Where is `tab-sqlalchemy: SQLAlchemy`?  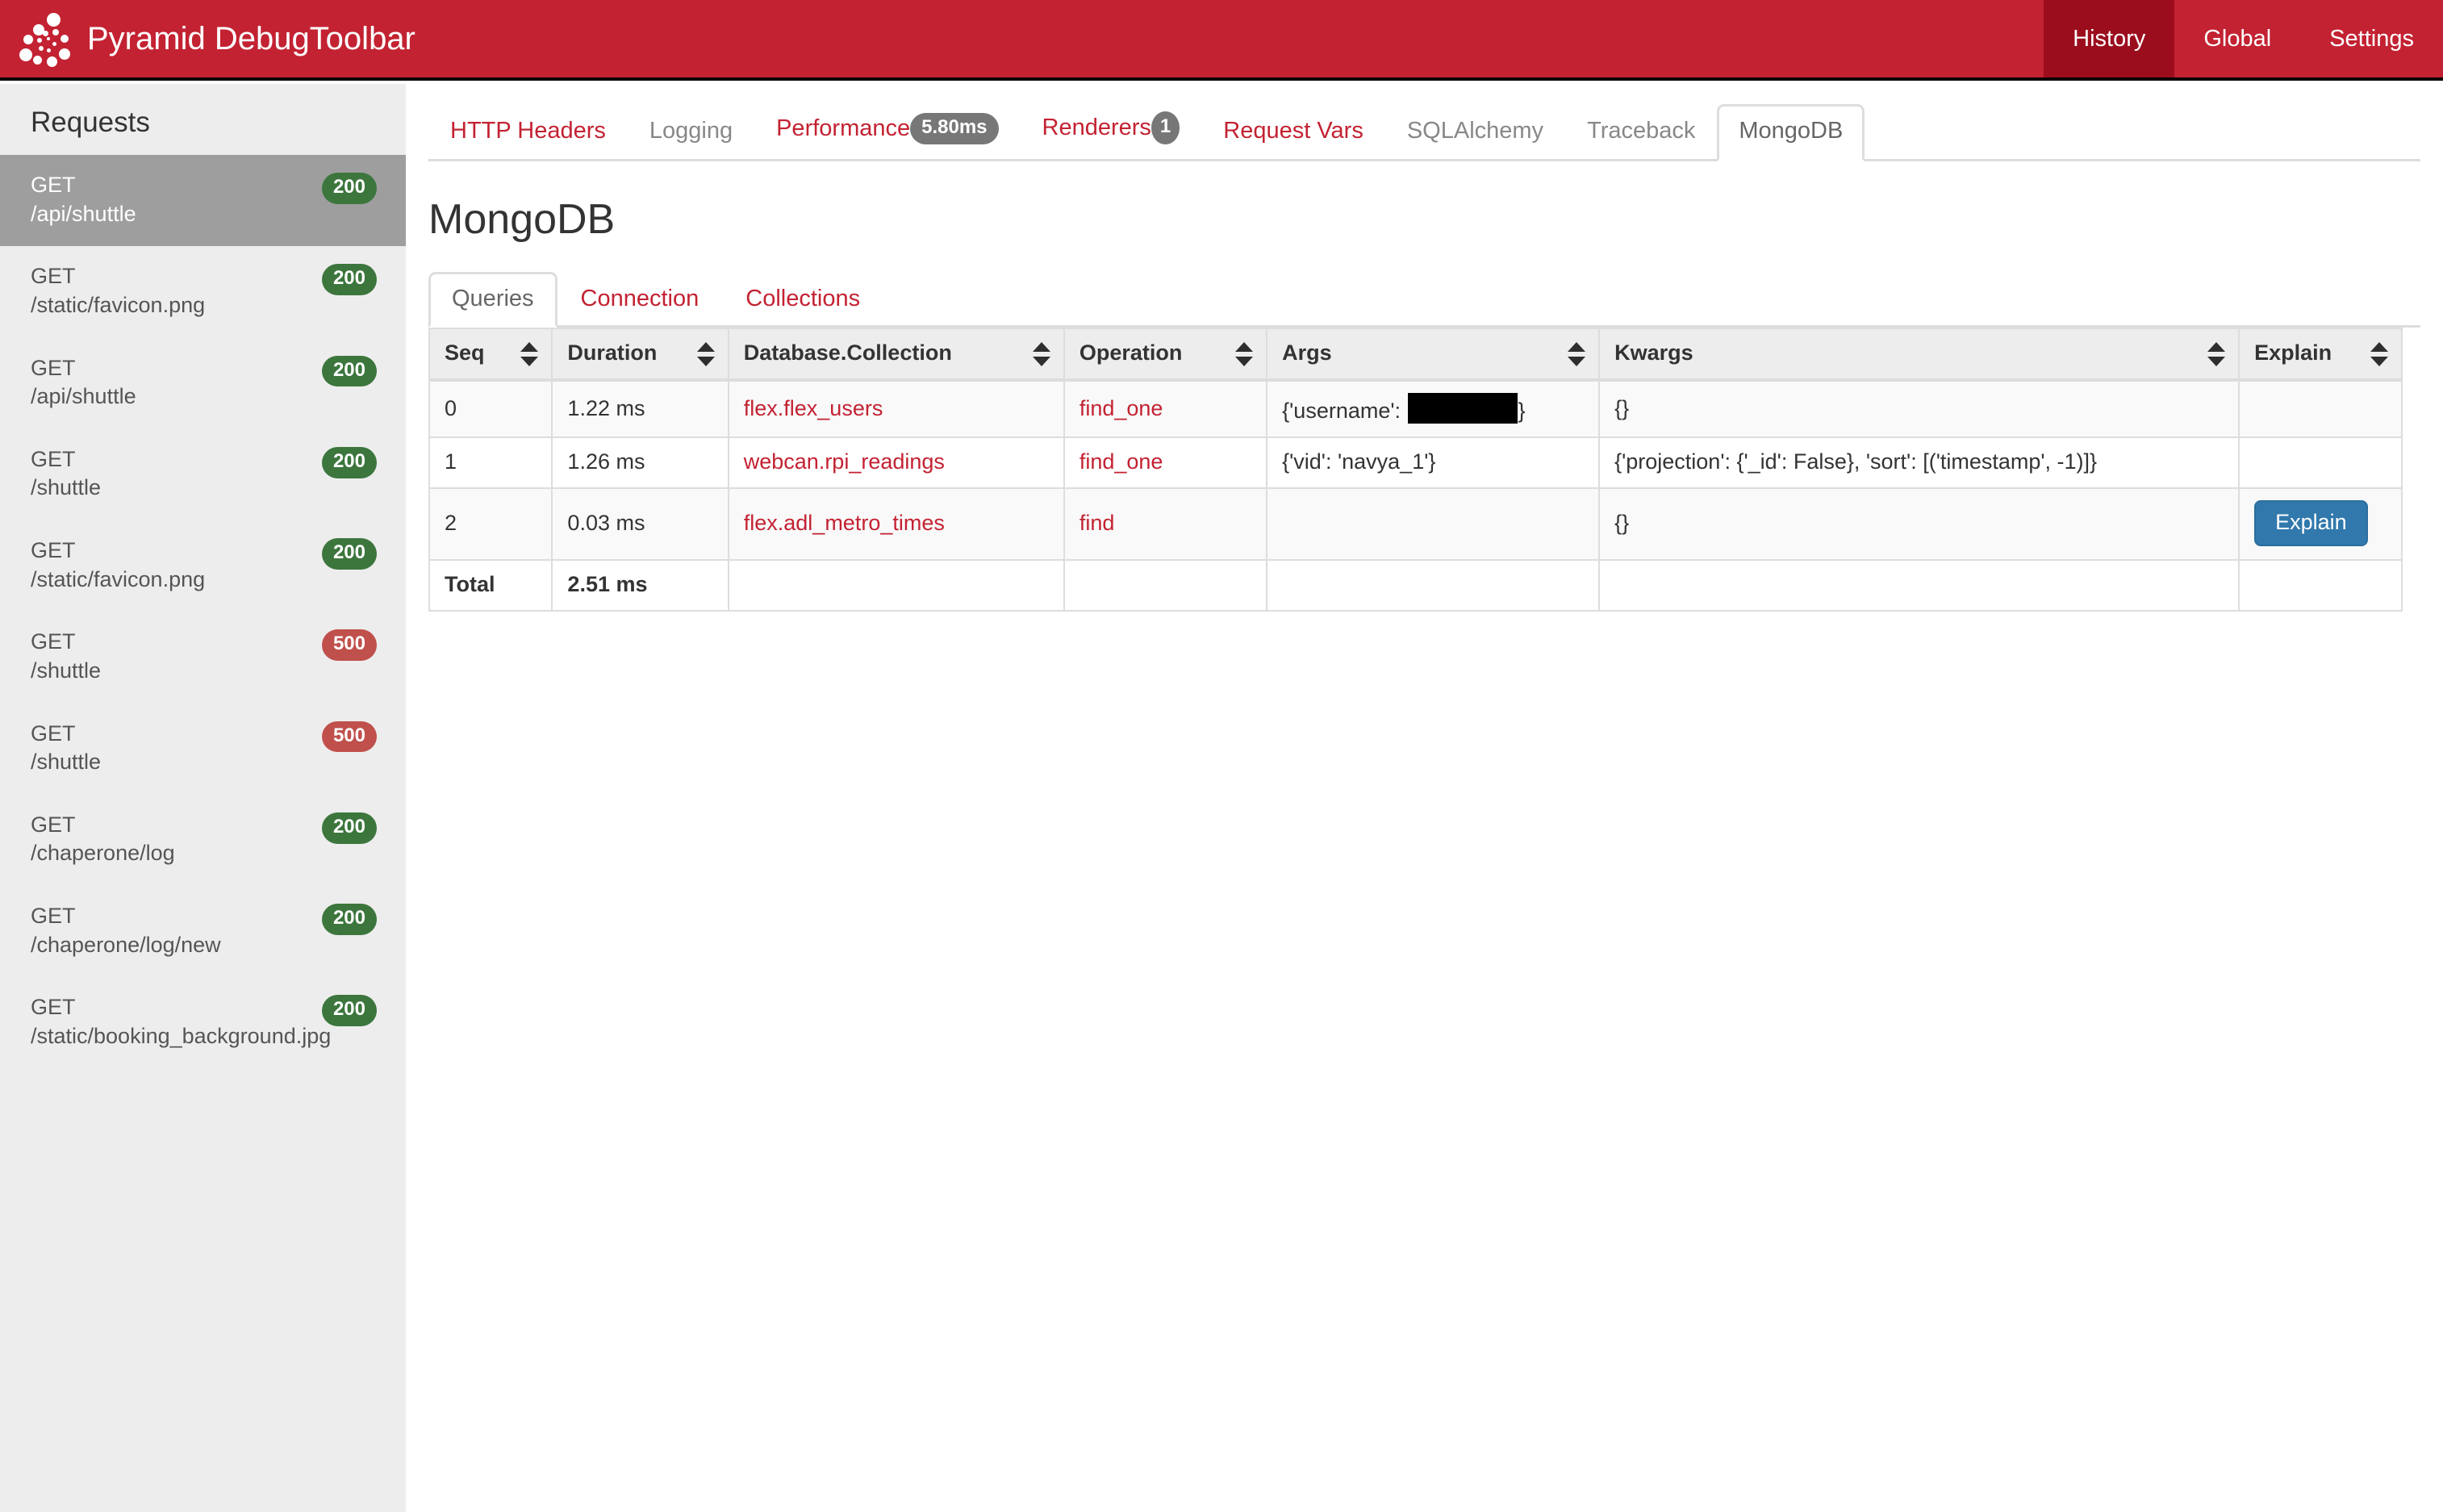 tab-sqlalchemy: SQLAlchemy is located at coordinates (1475, 132).